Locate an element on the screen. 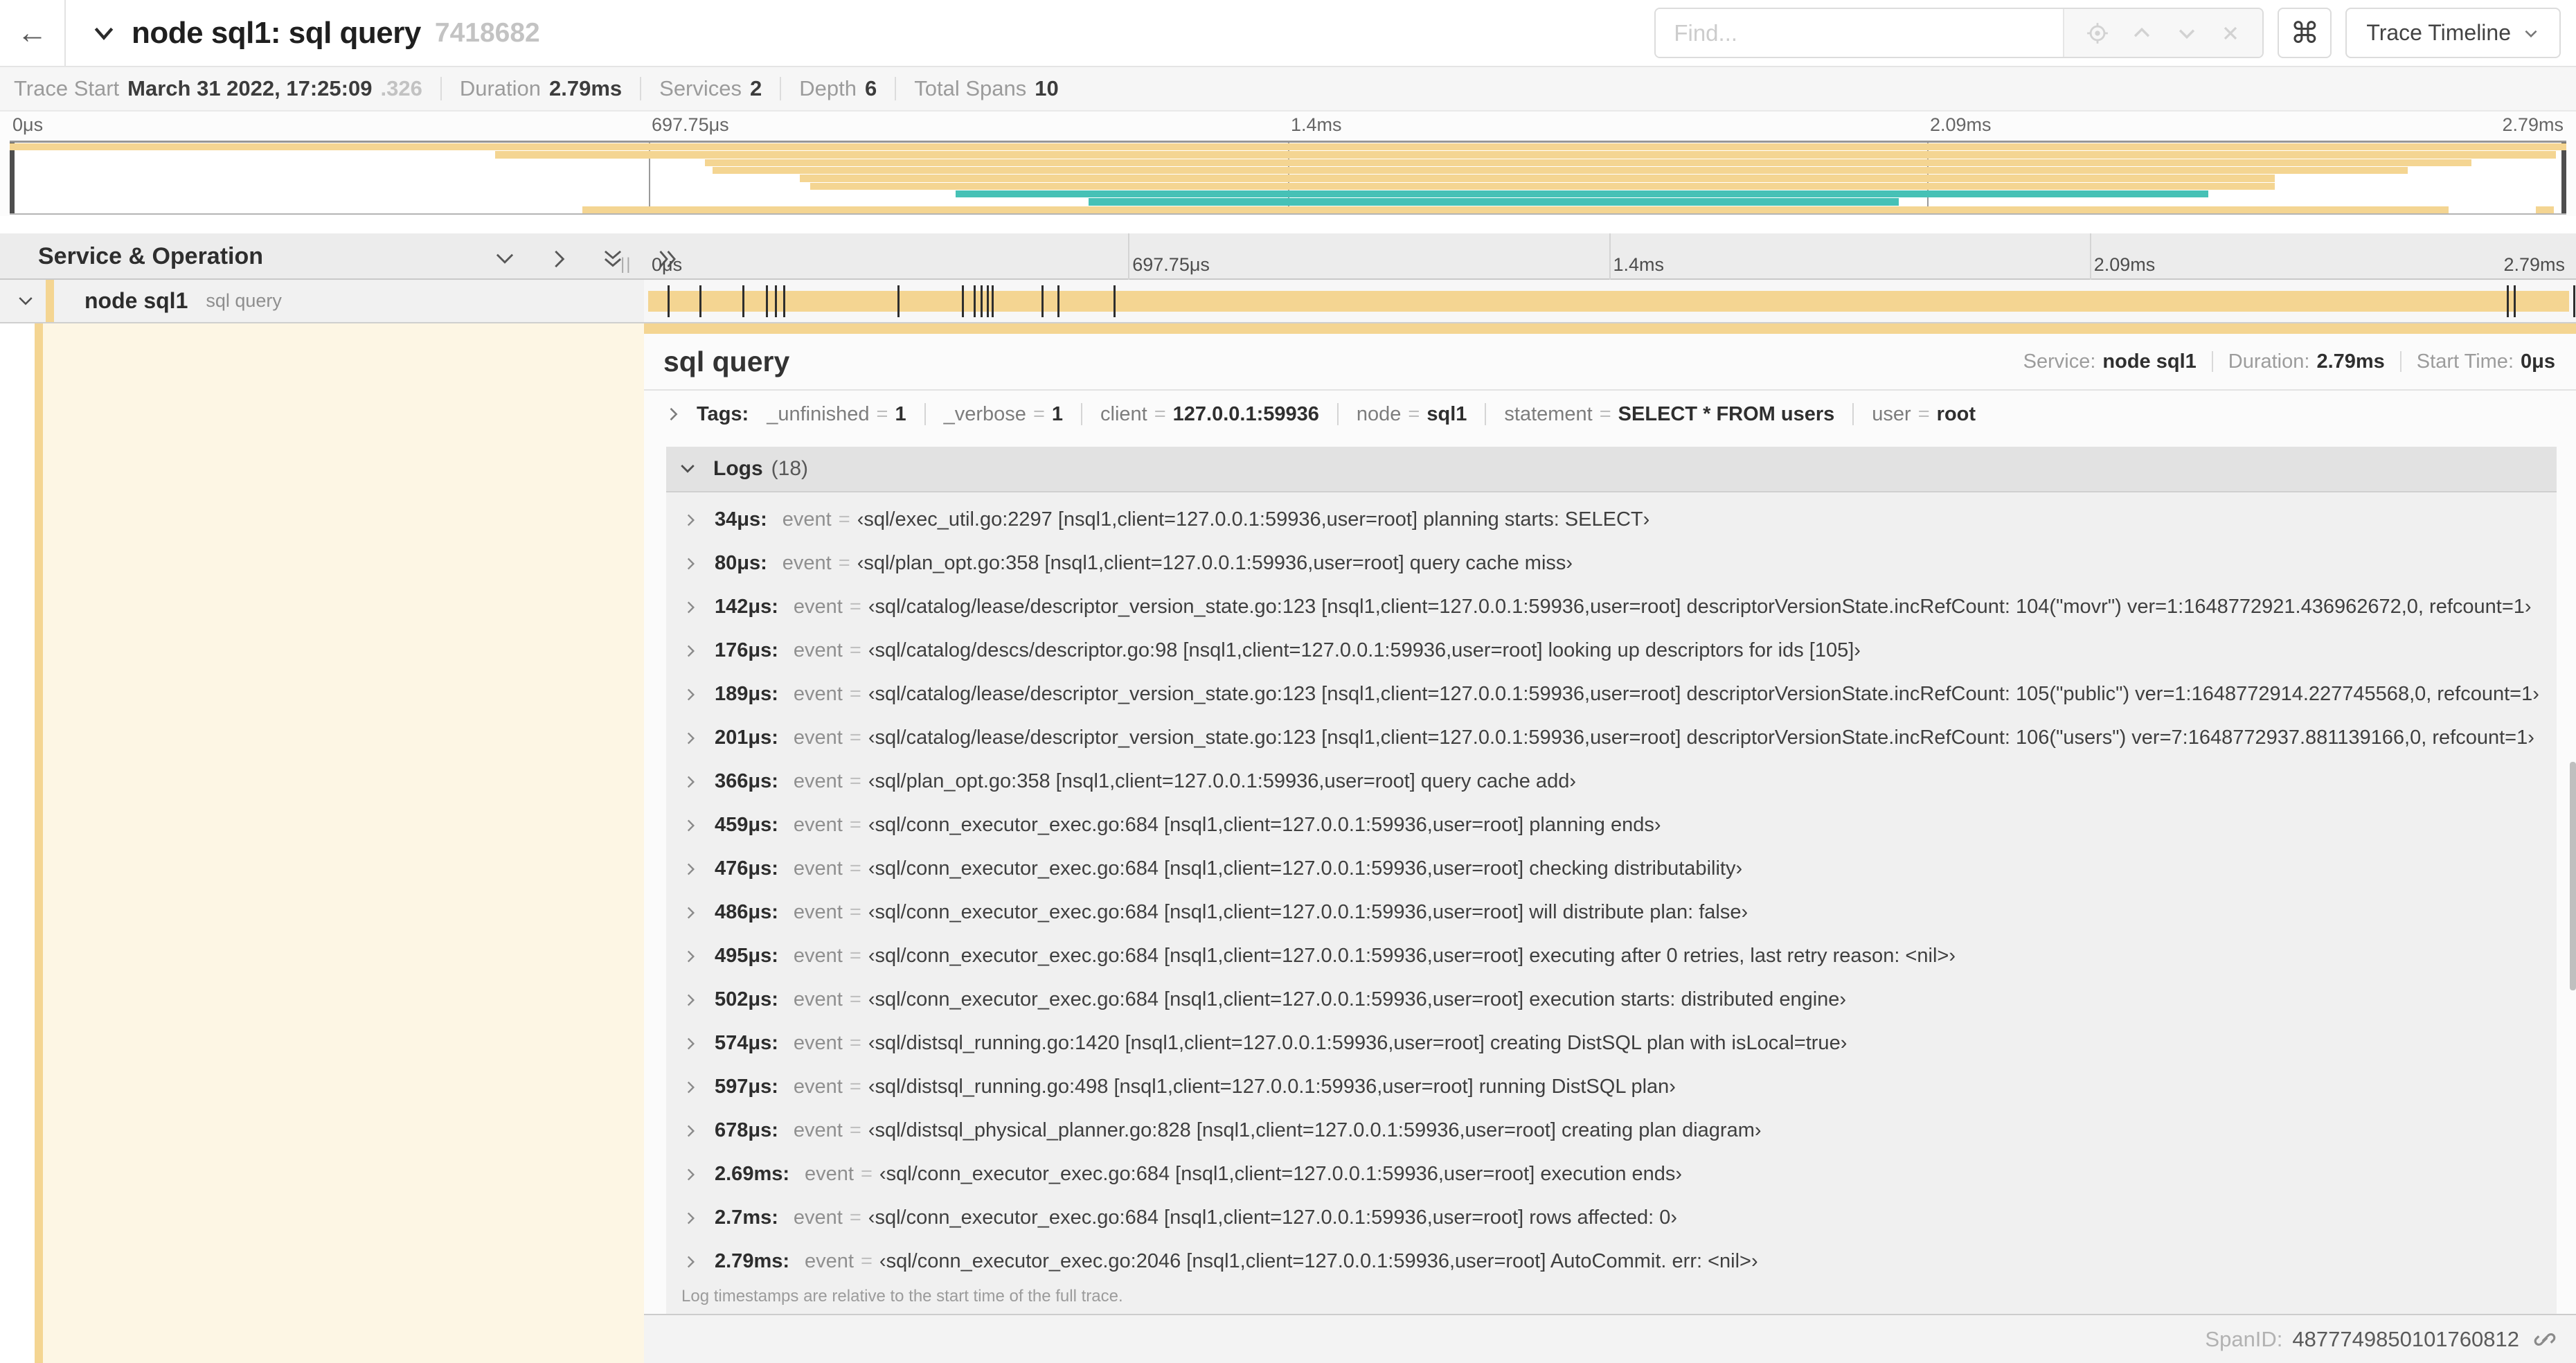 The image size is (2576, 1363). meta-value: March 31 2022, 17:25:09 is located at coordinates (250, 88).